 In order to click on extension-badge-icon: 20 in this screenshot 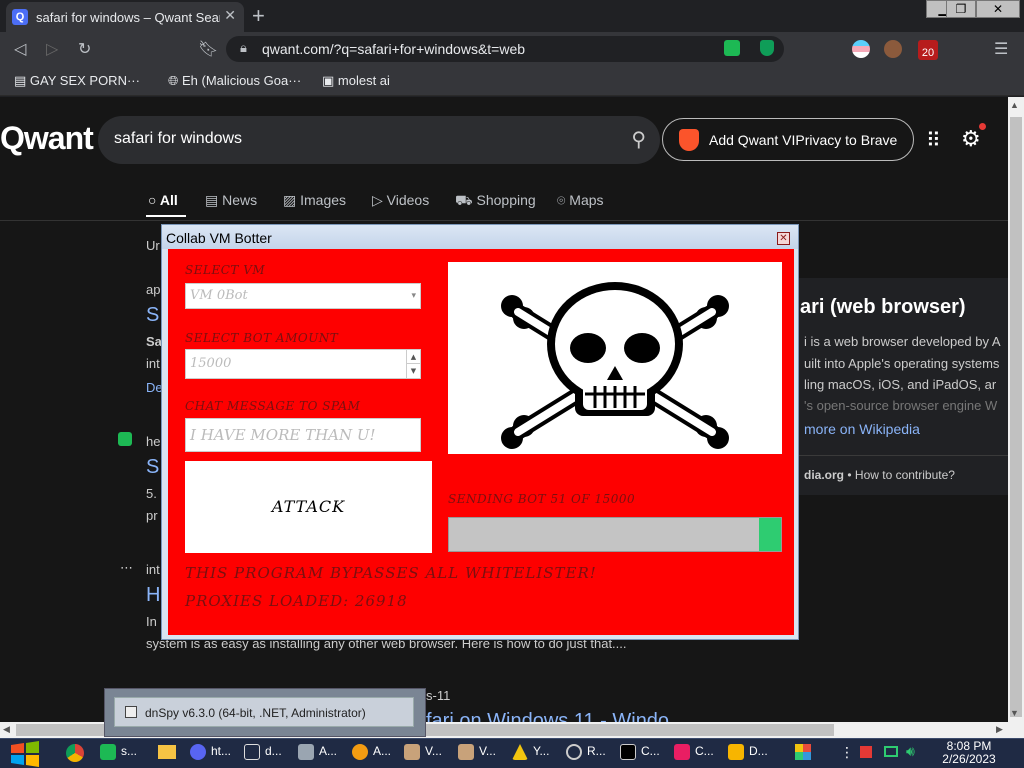, I will do `click(928, 50)`.